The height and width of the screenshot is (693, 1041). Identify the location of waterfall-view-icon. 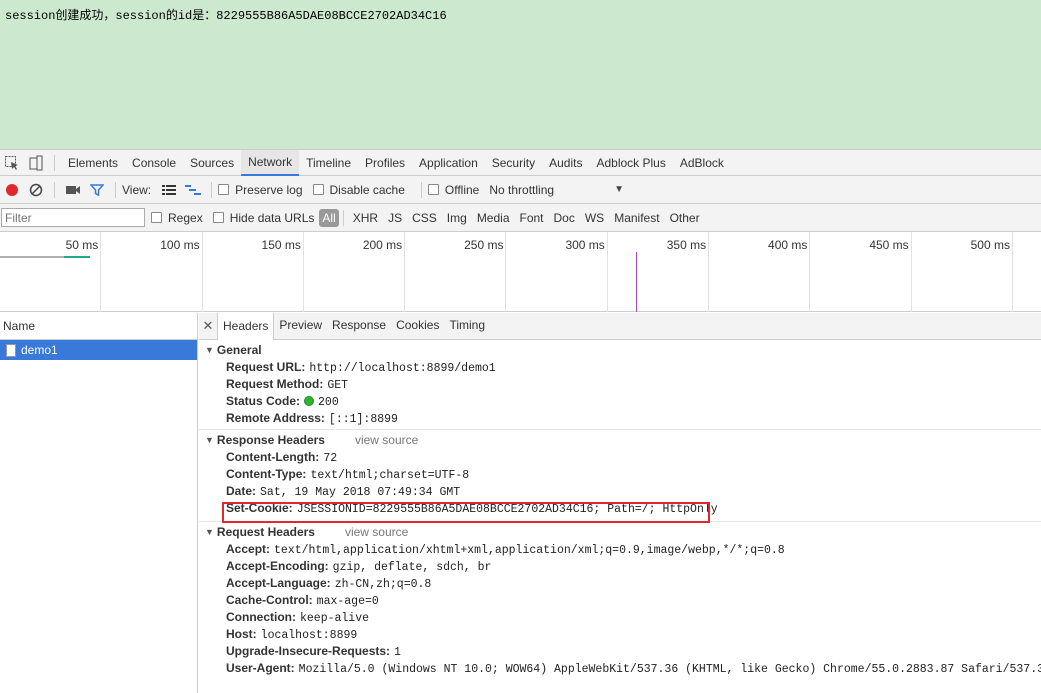
(193, 190).